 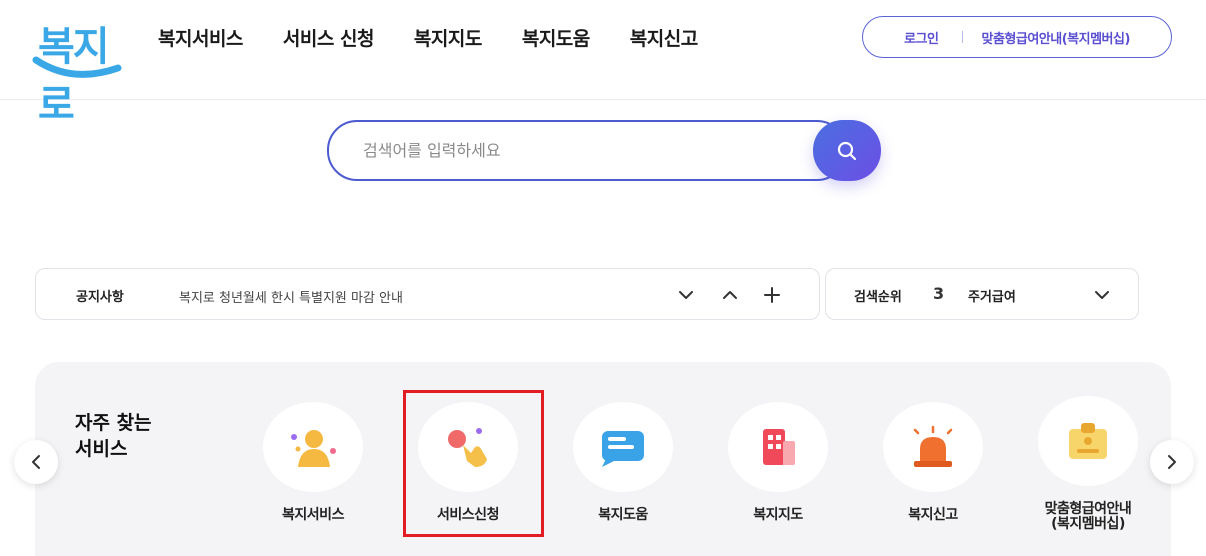 I want to click on ranking-expand-button, so click(x=1102, y=295).